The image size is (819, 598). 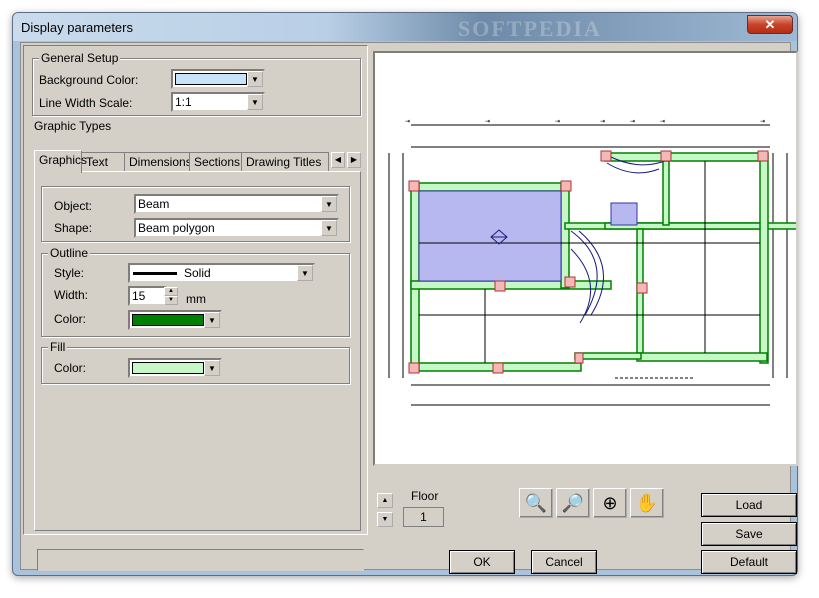 I want to click on tab-scroll-left-button: ◀, so click(x=338, y=160).